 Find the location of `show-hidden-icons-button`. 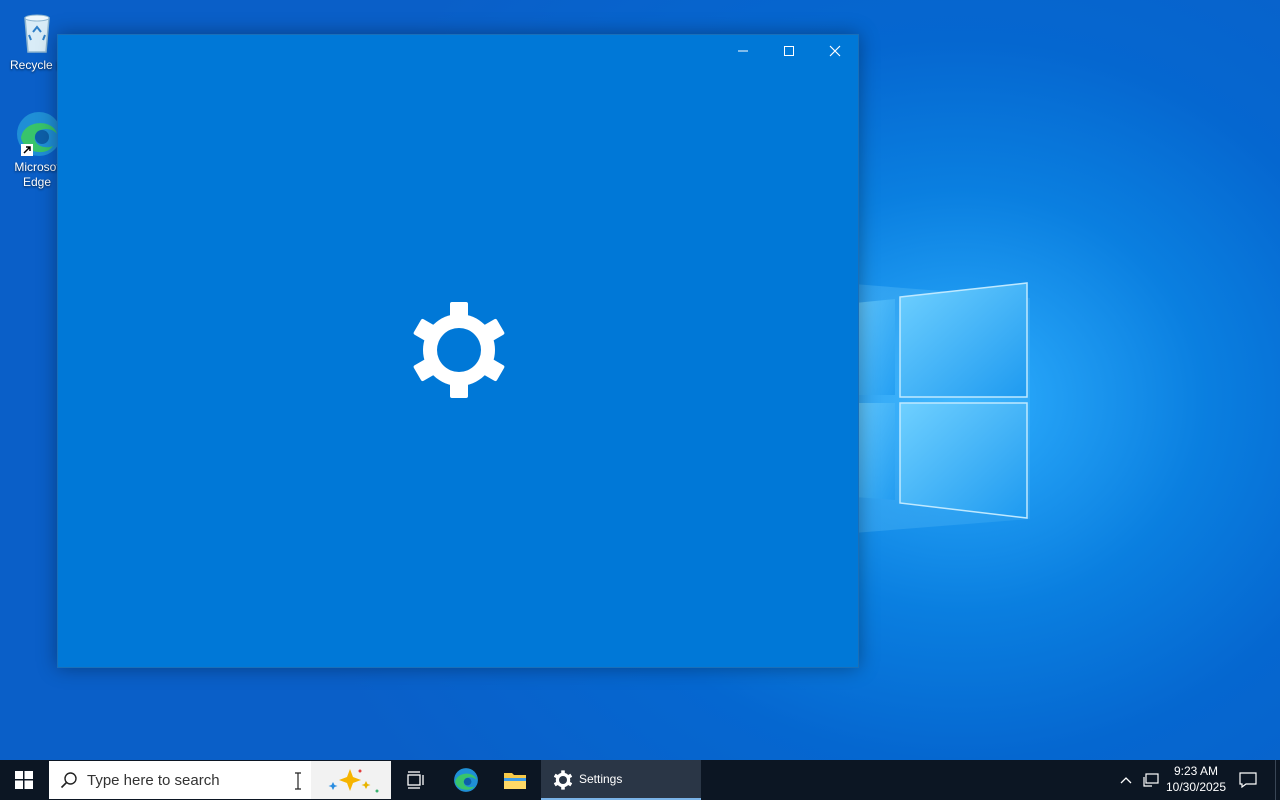

show-hidden-icons-button is located at coordinates (1126, 780).